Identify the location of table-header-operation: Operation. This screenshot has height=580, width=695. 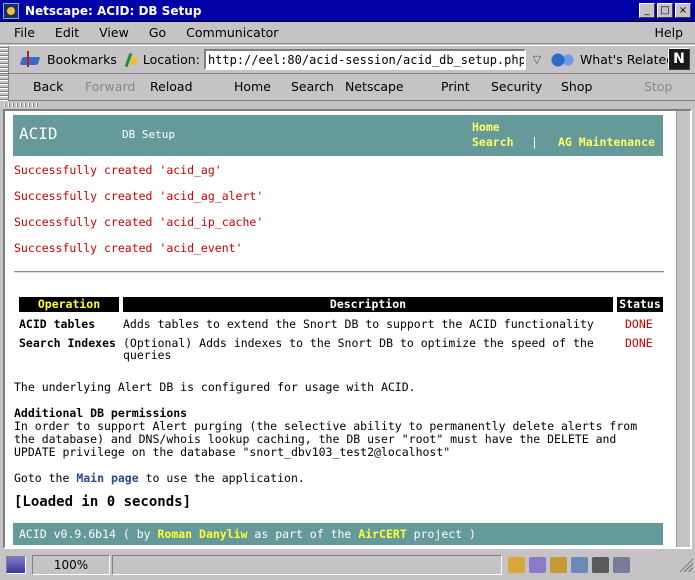
(69, 304).